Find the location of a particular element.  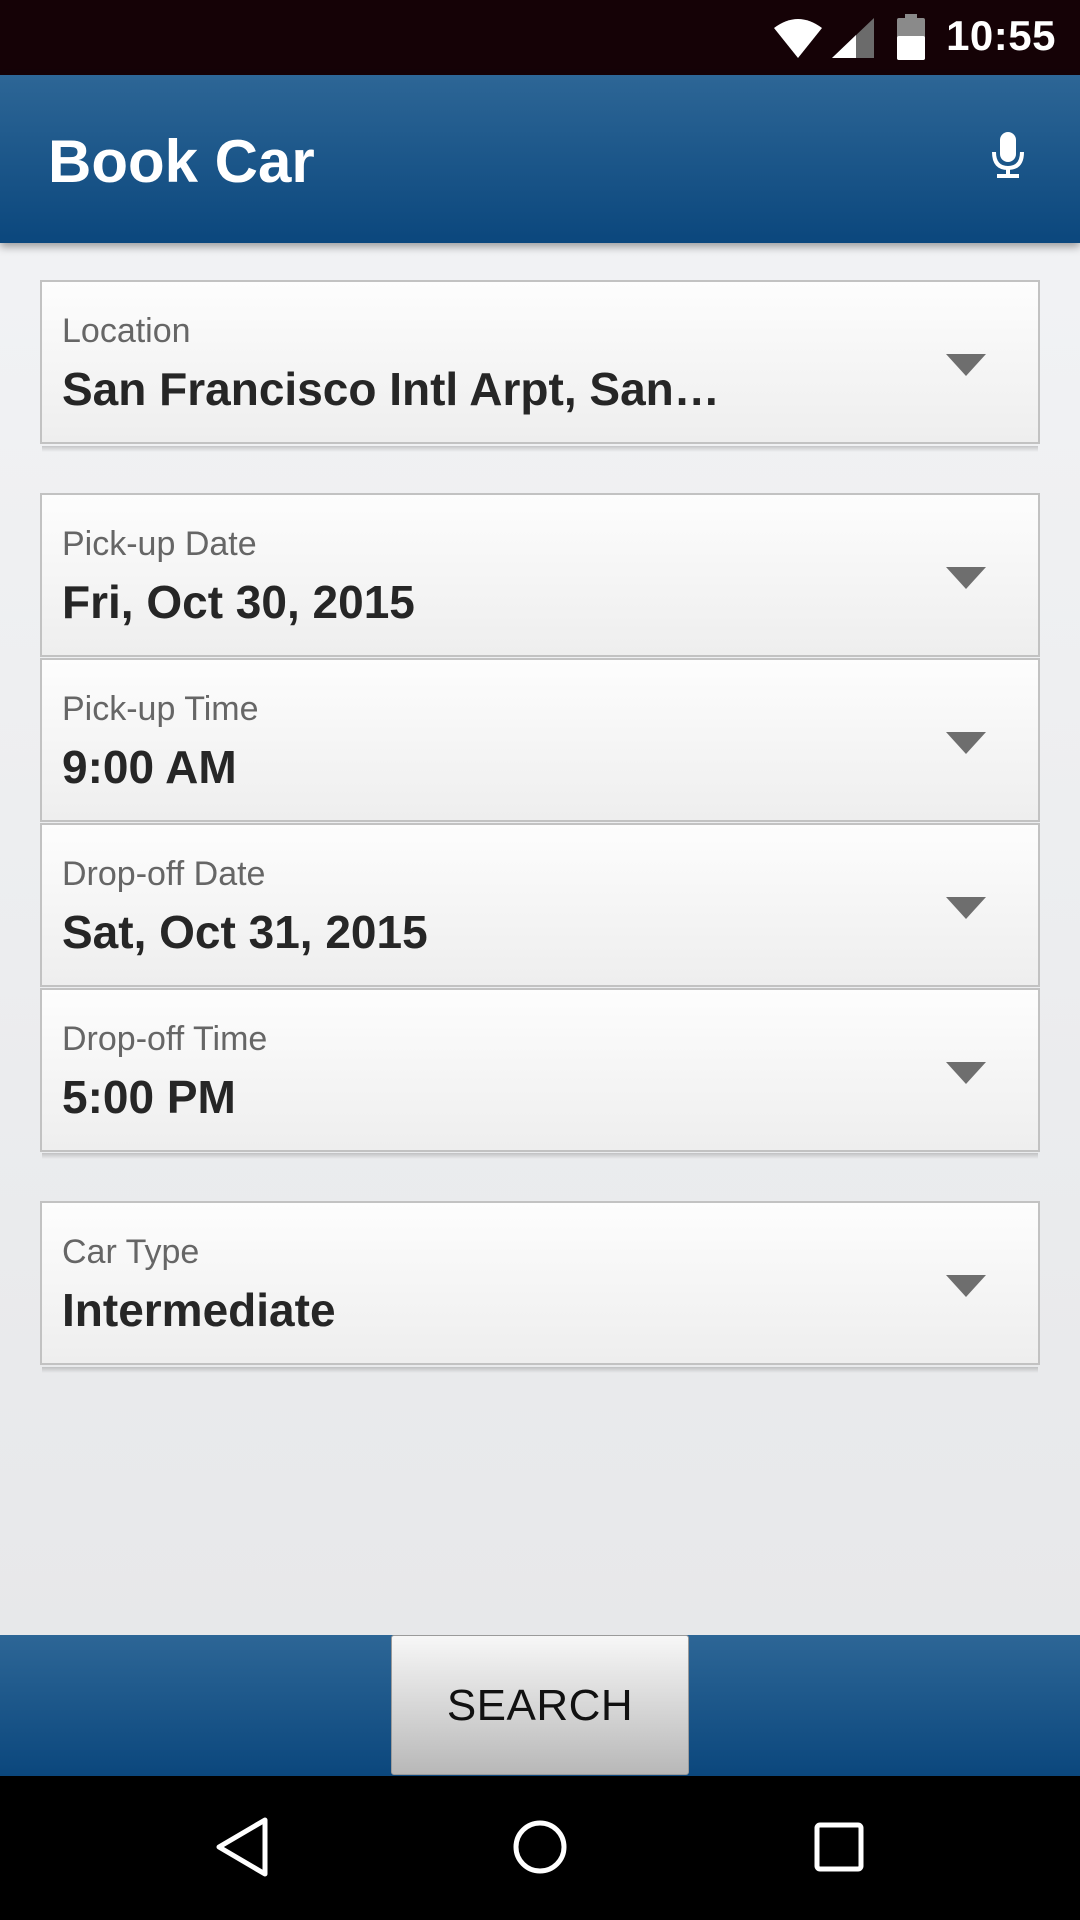

microphone-icon is located at coordinates (1008, 155).